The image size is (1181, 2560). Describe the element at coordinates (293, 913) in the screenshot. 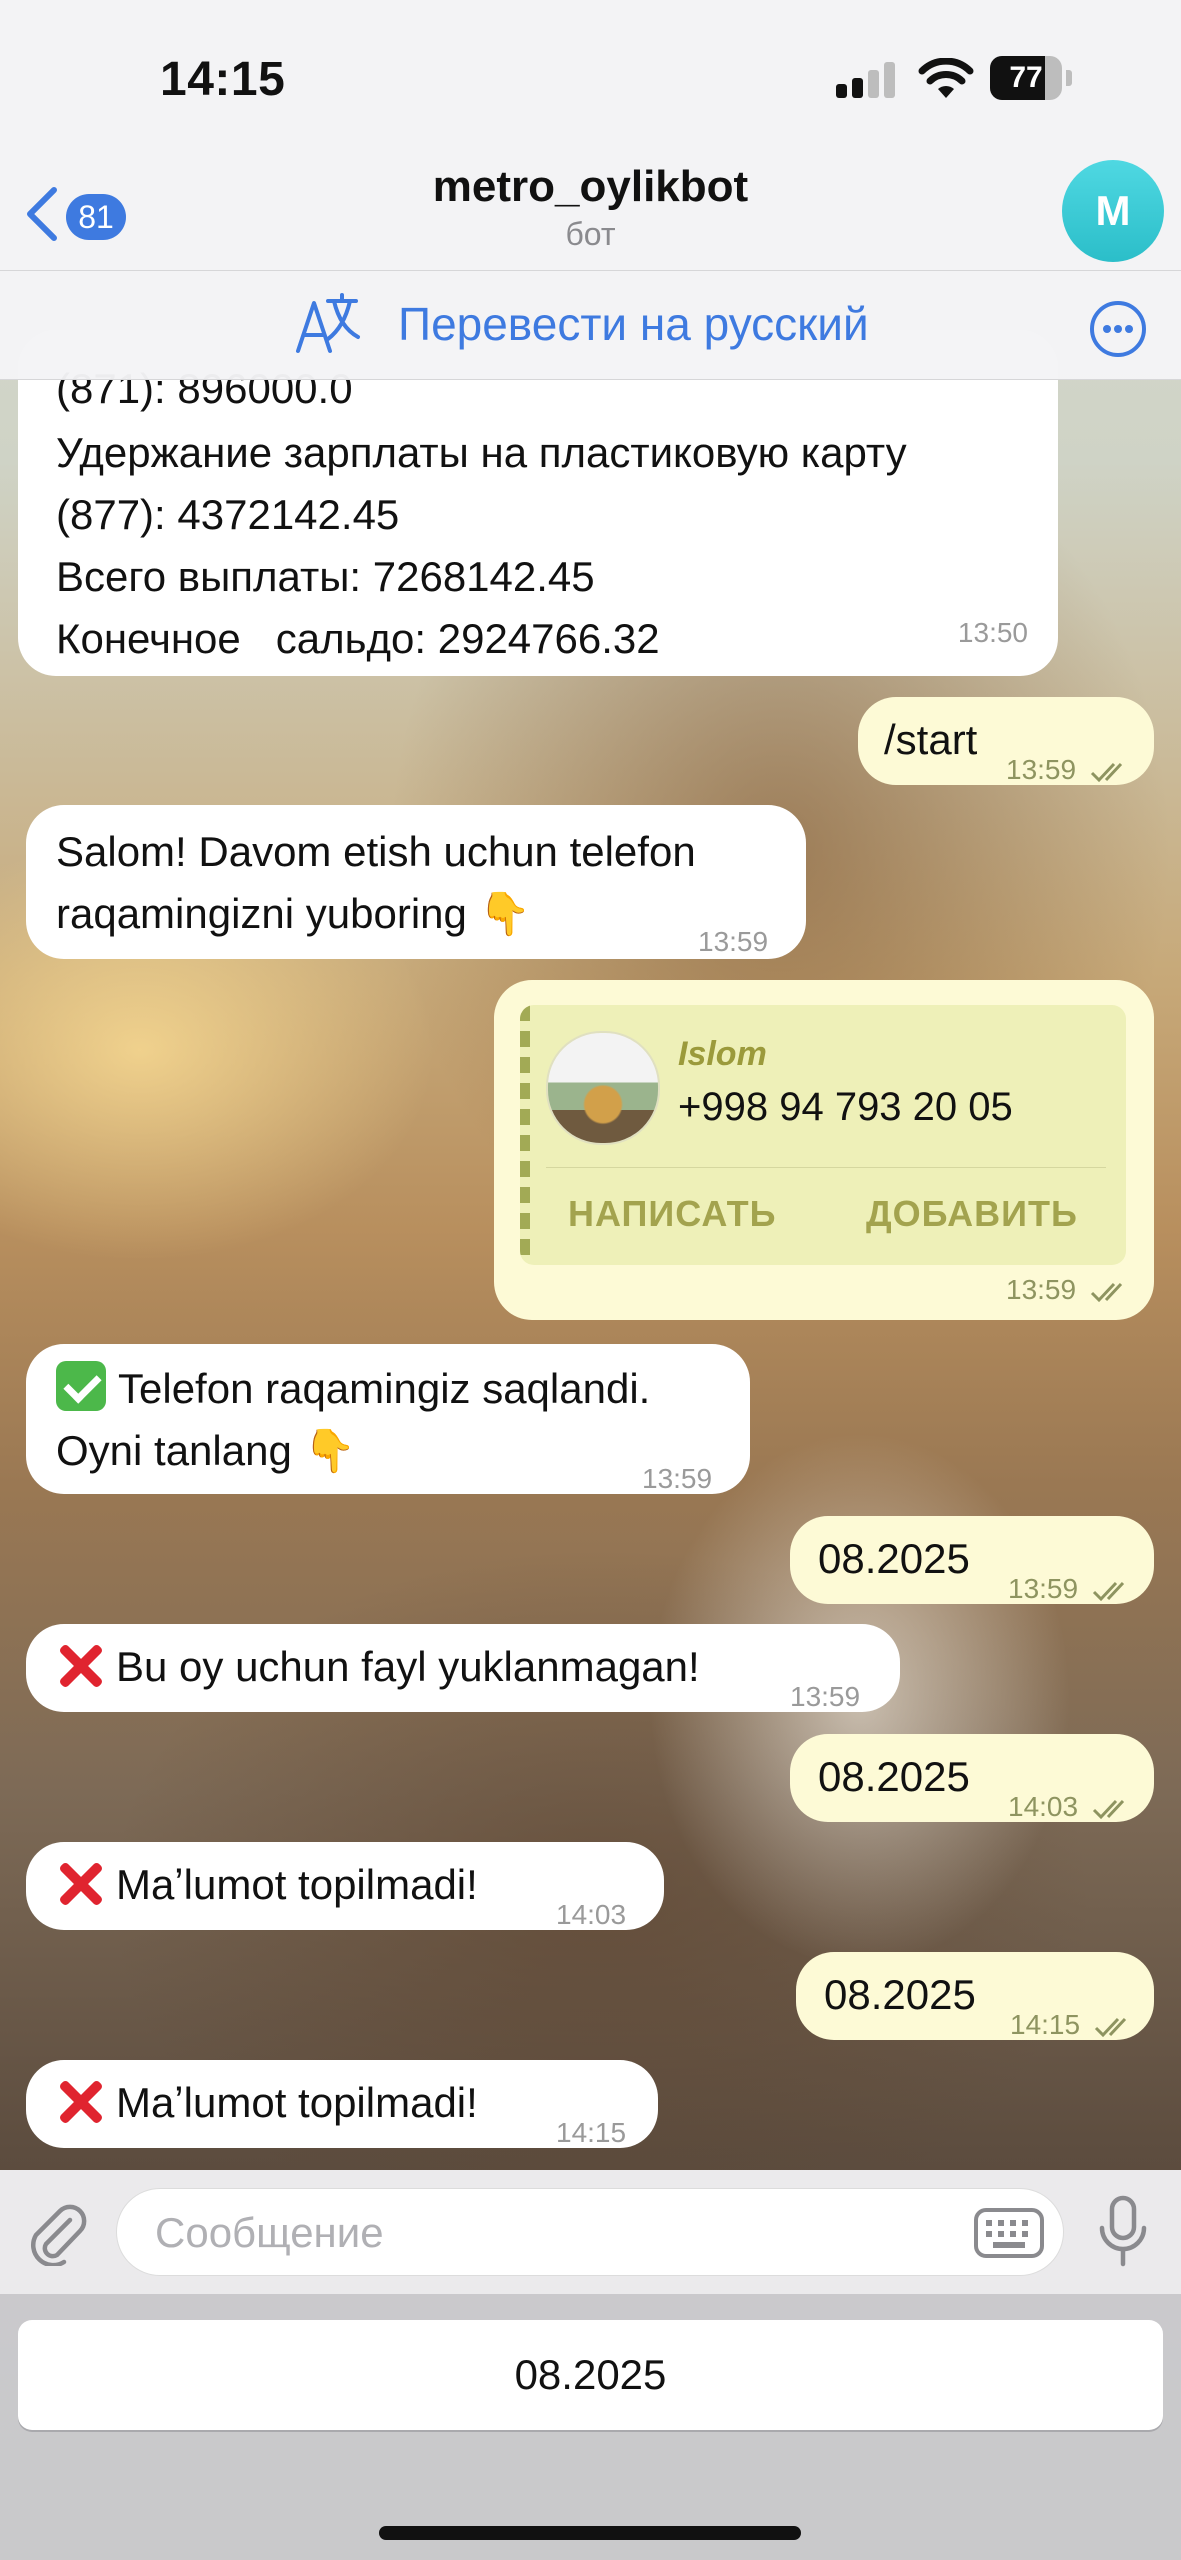

I see `message-line: raqamingizni yuboring 👇` at that location.